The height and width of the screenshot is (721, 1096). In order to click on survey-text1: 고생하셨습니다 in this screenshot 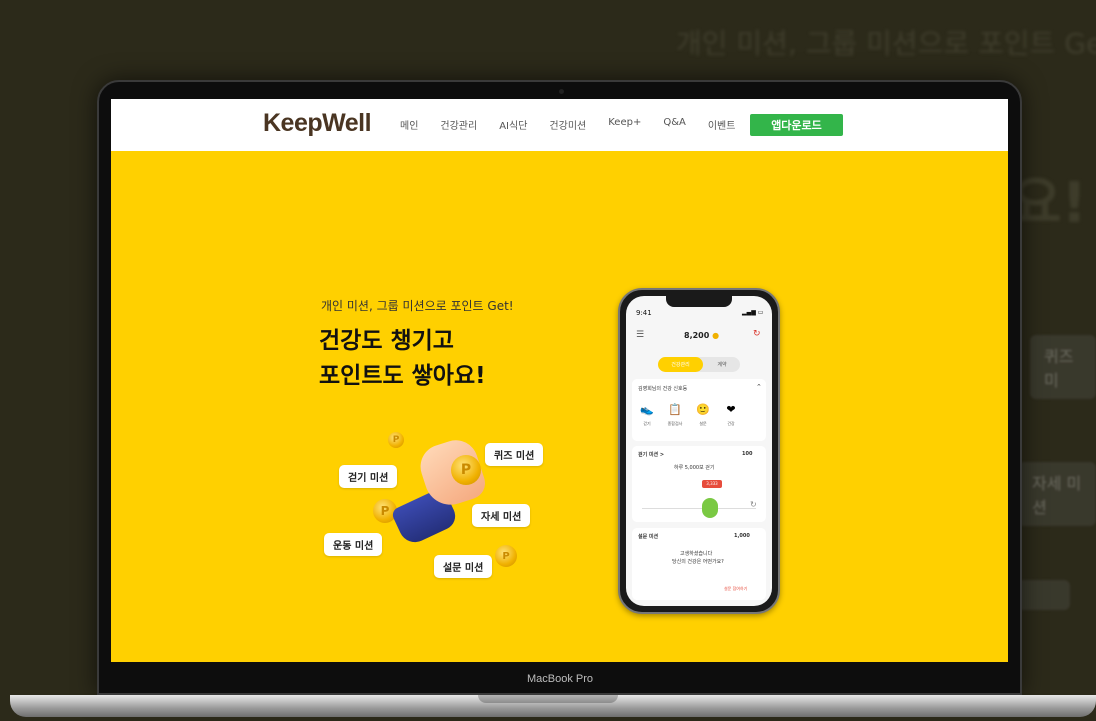, I will do `click(696, 554)`.